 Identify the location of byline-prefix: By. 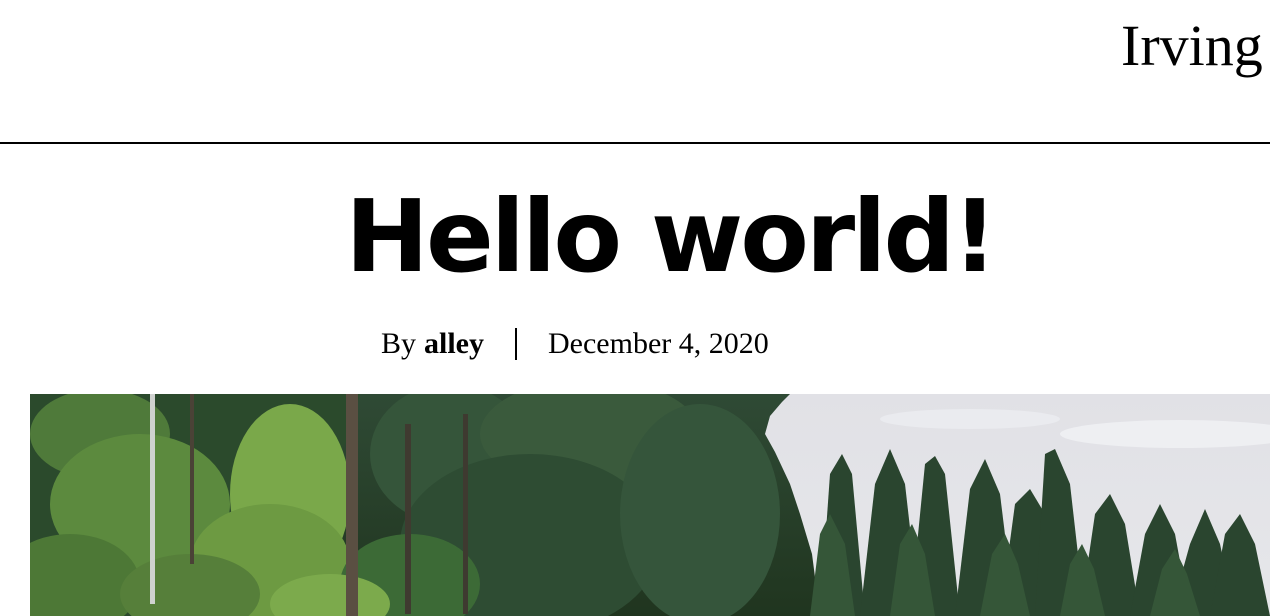
(399, 343).